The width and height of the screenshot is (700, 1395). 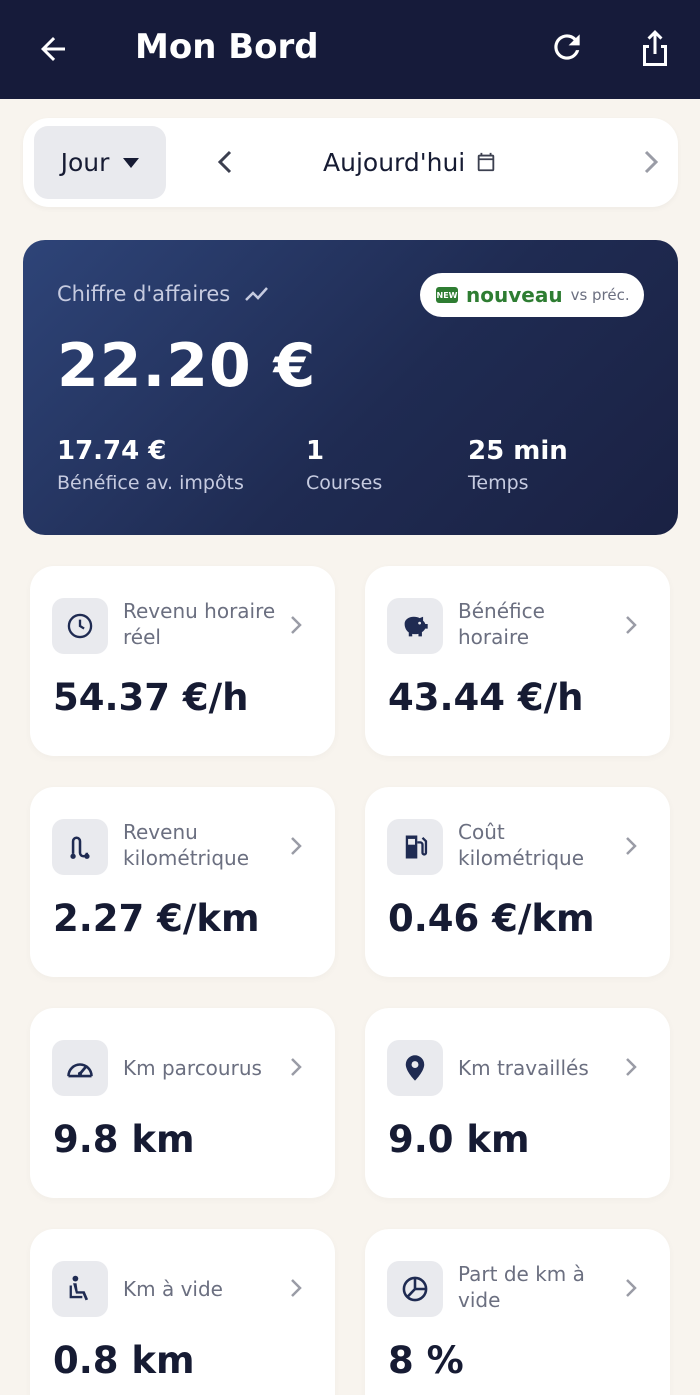 I want to click on metric-card-revenu-horaire: Revenu horaire réel 54.37 €/h, so click(x=182, y=661).